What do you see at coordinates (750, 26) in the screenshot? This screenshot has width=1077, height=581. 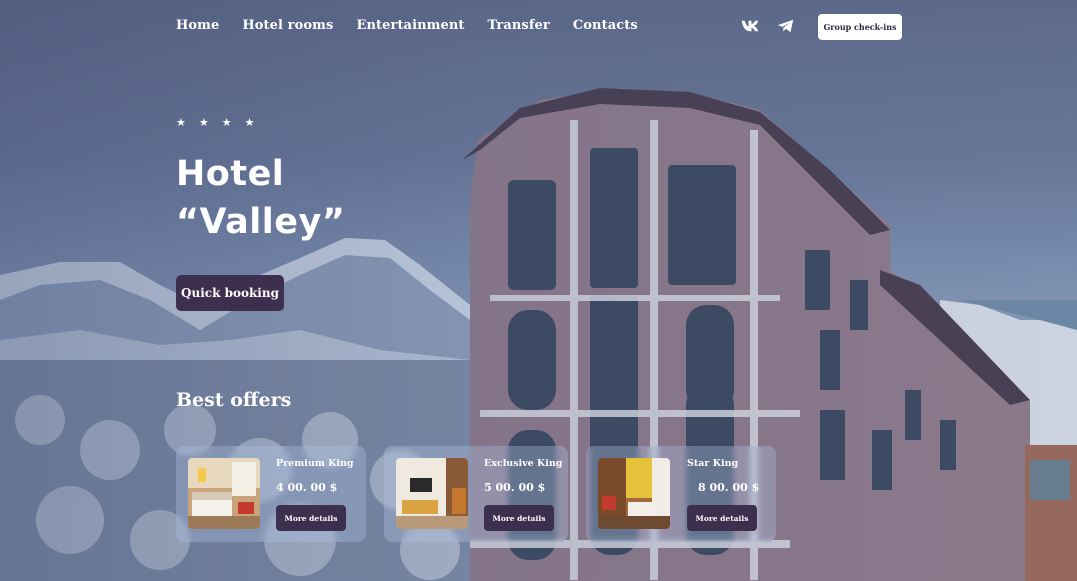 I see `vk-icon` at bounding box center [750, 26].